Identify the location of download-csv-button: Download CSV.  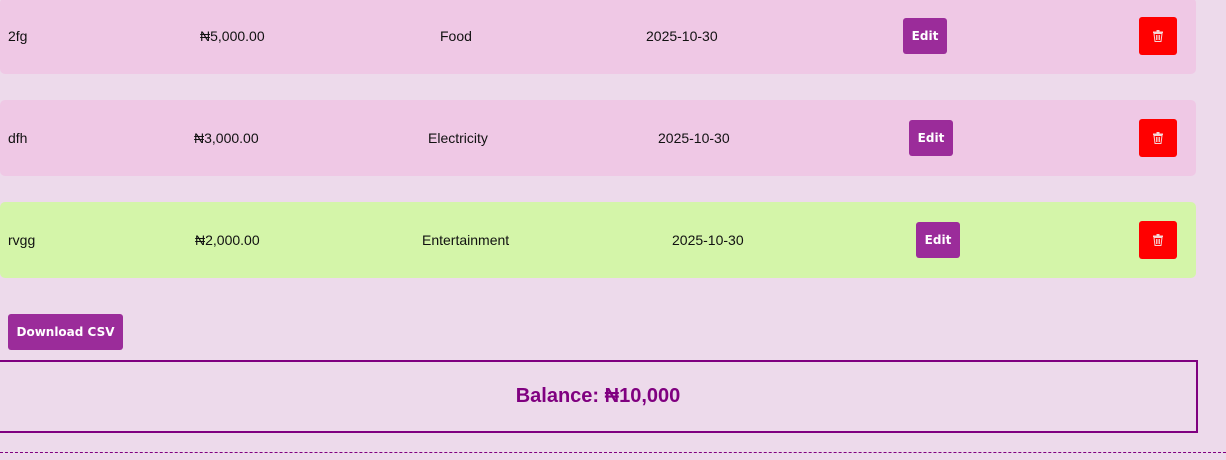
(65, 332).